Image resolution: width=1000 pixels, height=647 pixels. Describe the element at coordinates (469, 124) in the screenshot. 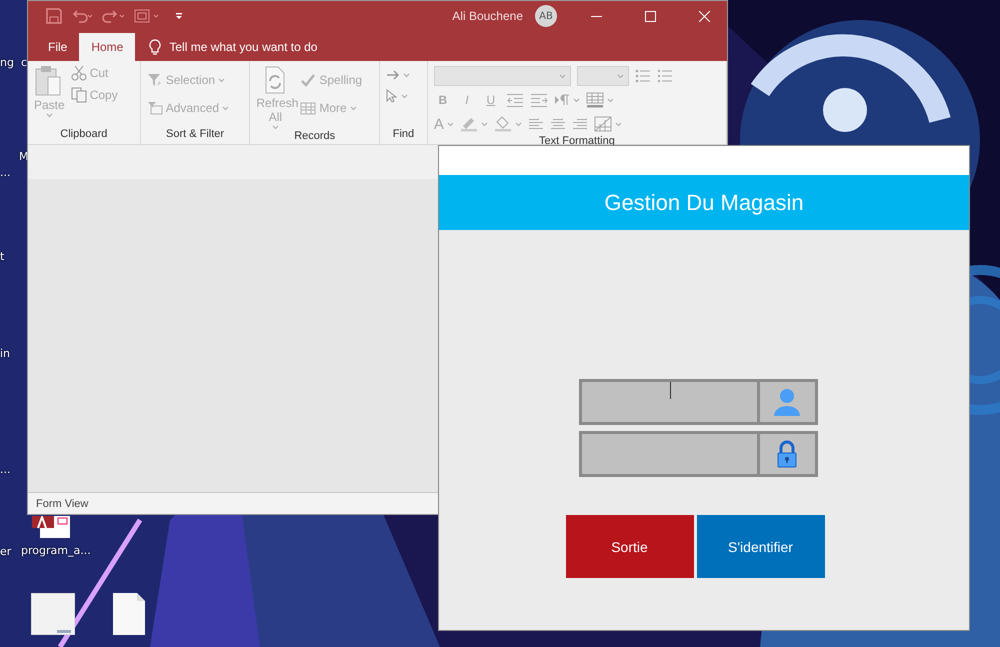

I see `highlighter-icon` at that location.